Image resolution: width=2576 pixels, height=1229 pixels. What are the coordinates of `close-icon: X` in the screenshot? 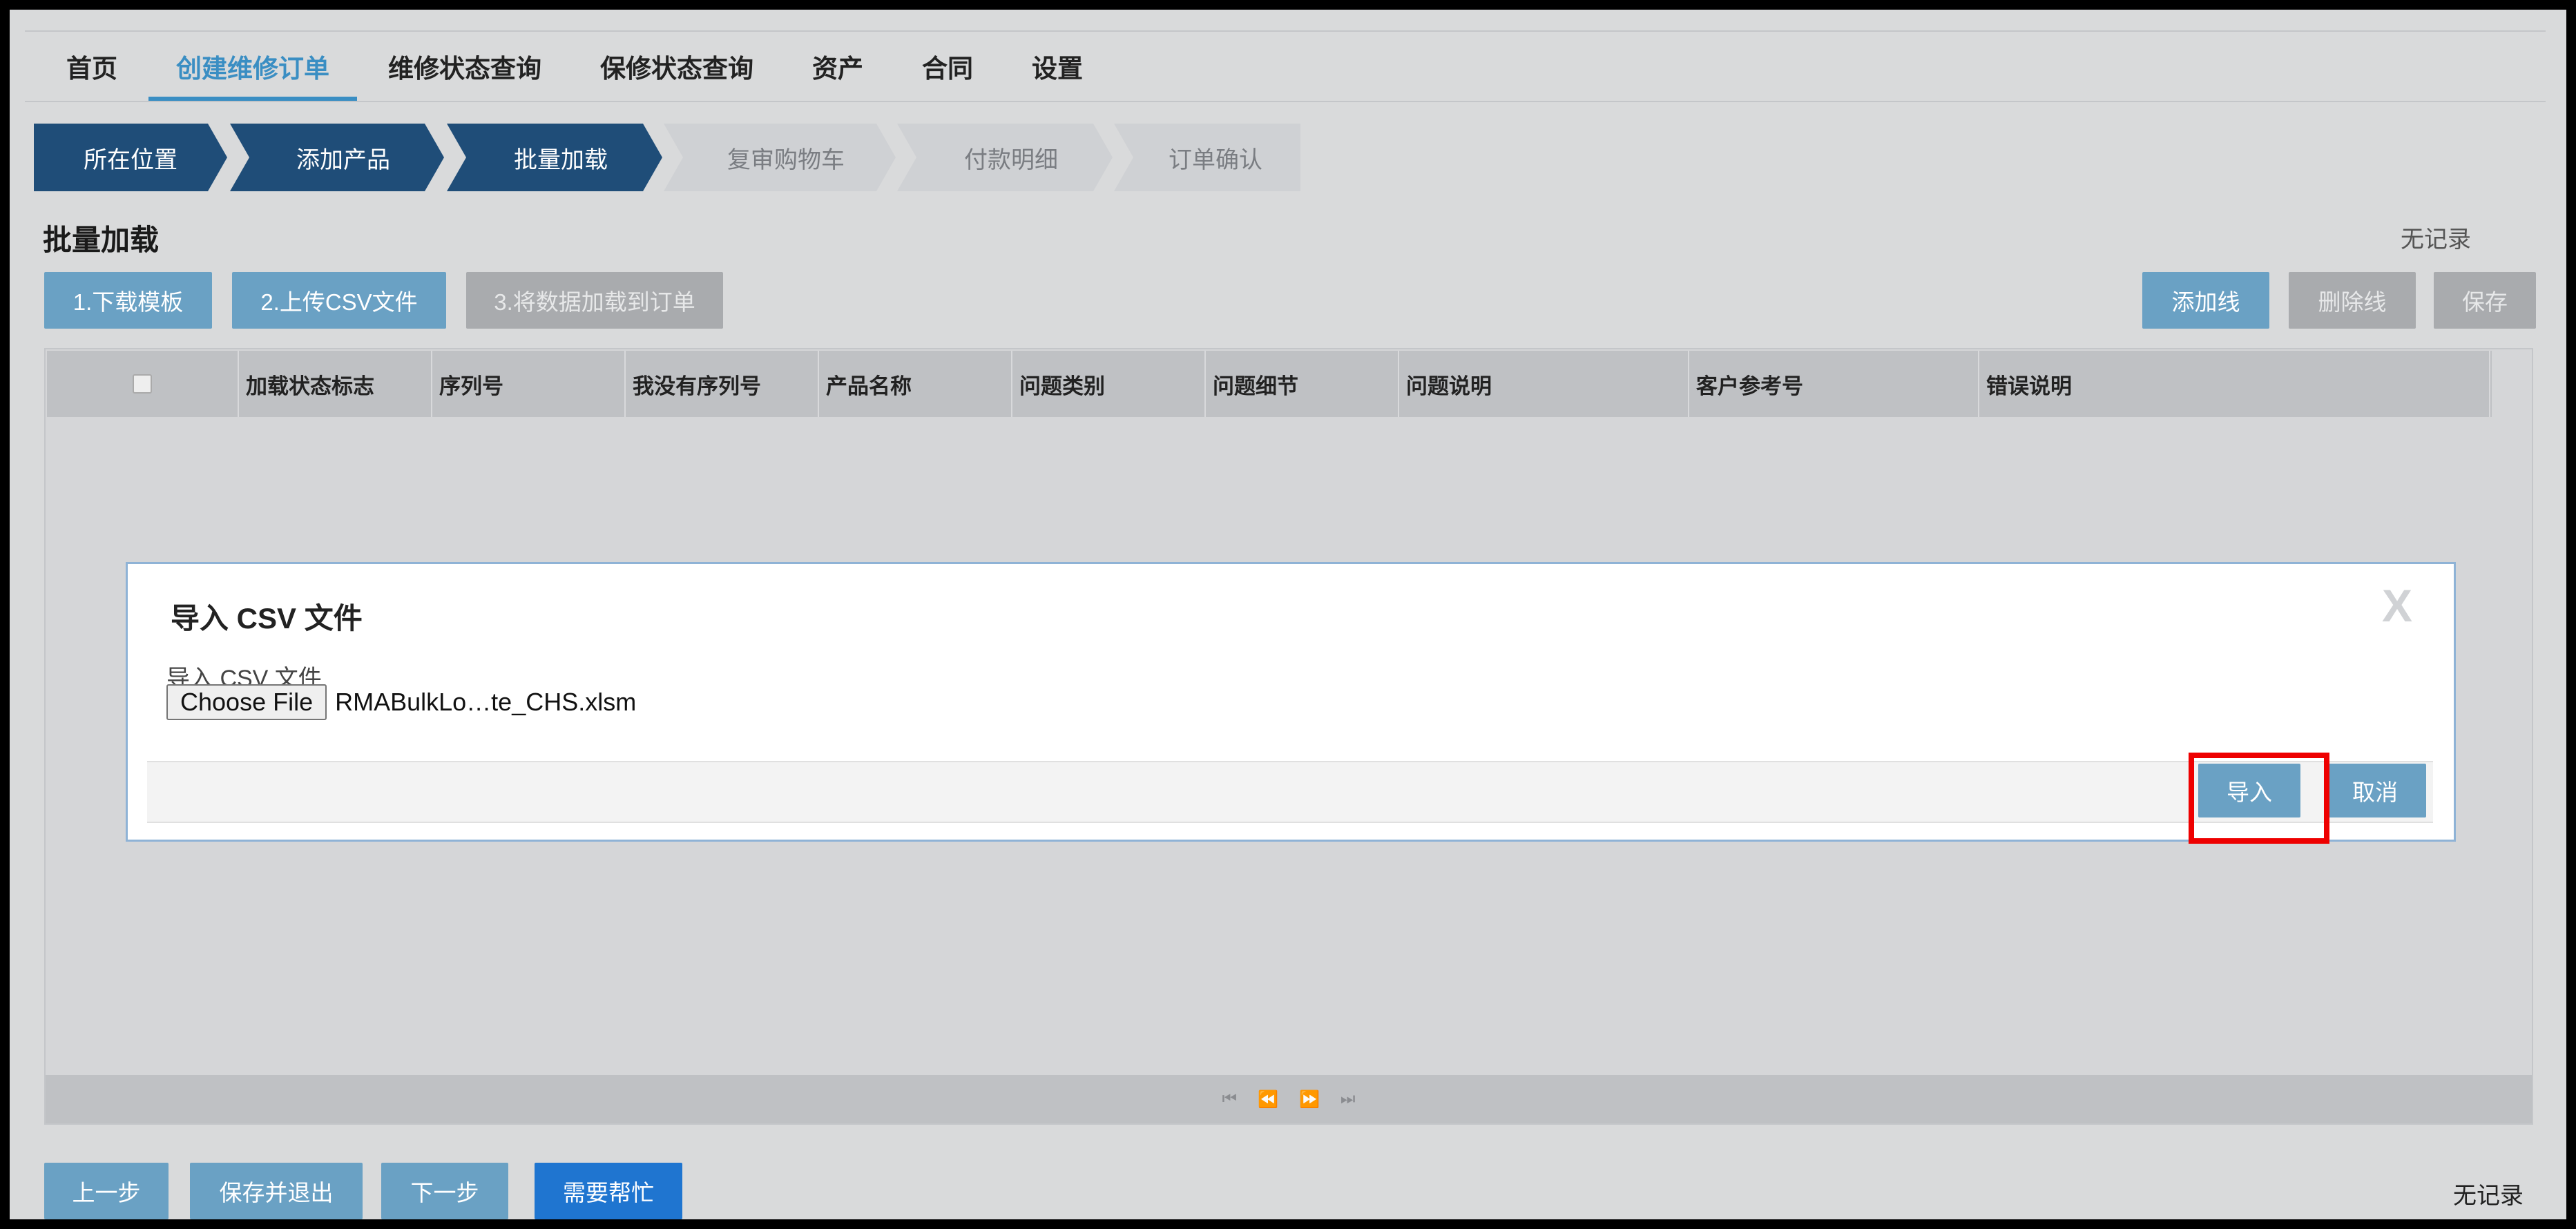 It's located at (2397, 606).